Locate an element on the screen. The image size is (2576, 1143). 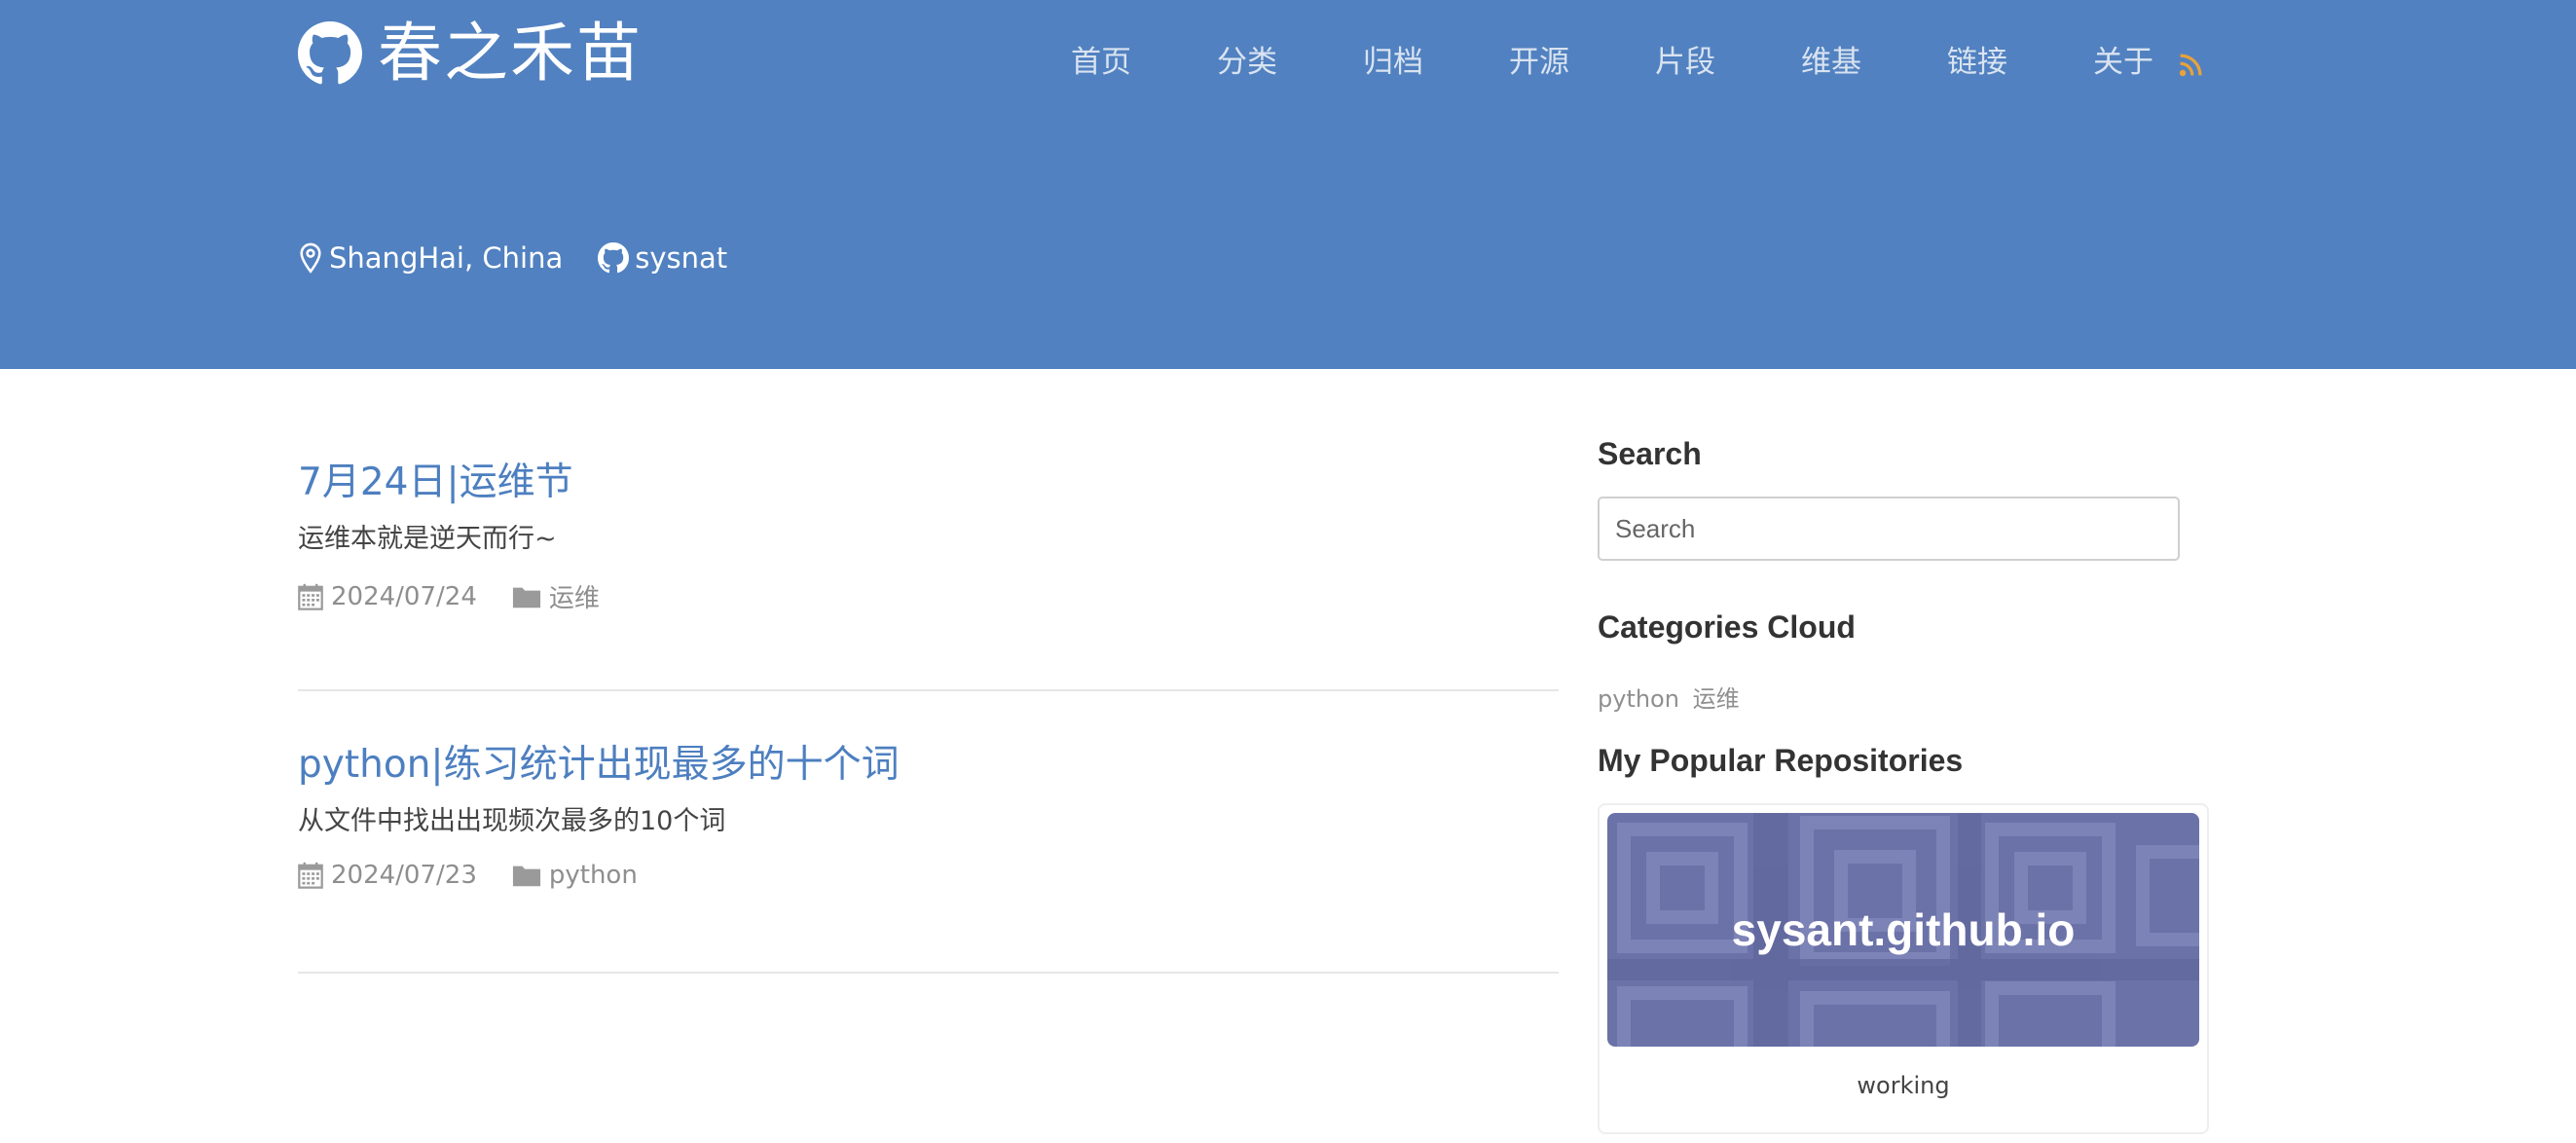
post-category: 运维 is located at coordinates (556, 596).